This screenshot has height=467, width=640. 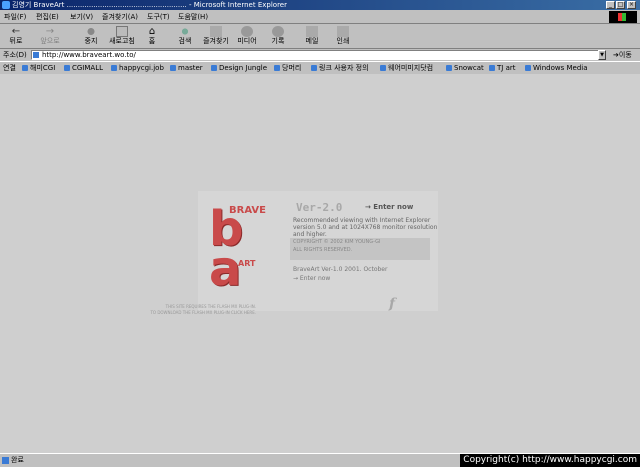 What do you see at coordinates (186, 68) in the screenshot?
I see `link-item: master` at bounding box center [186, 68].